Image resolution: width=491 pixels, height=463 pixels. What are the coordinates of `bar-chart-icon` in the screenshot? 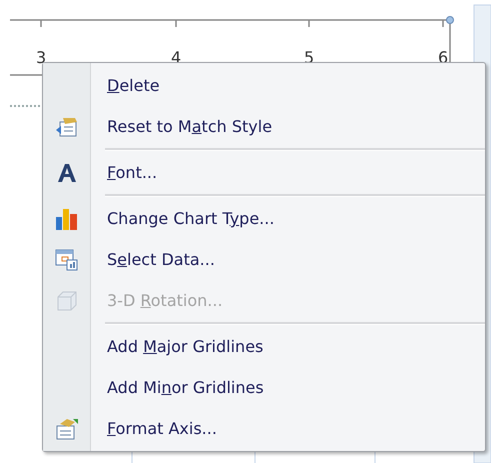 It's located at (66, 219).